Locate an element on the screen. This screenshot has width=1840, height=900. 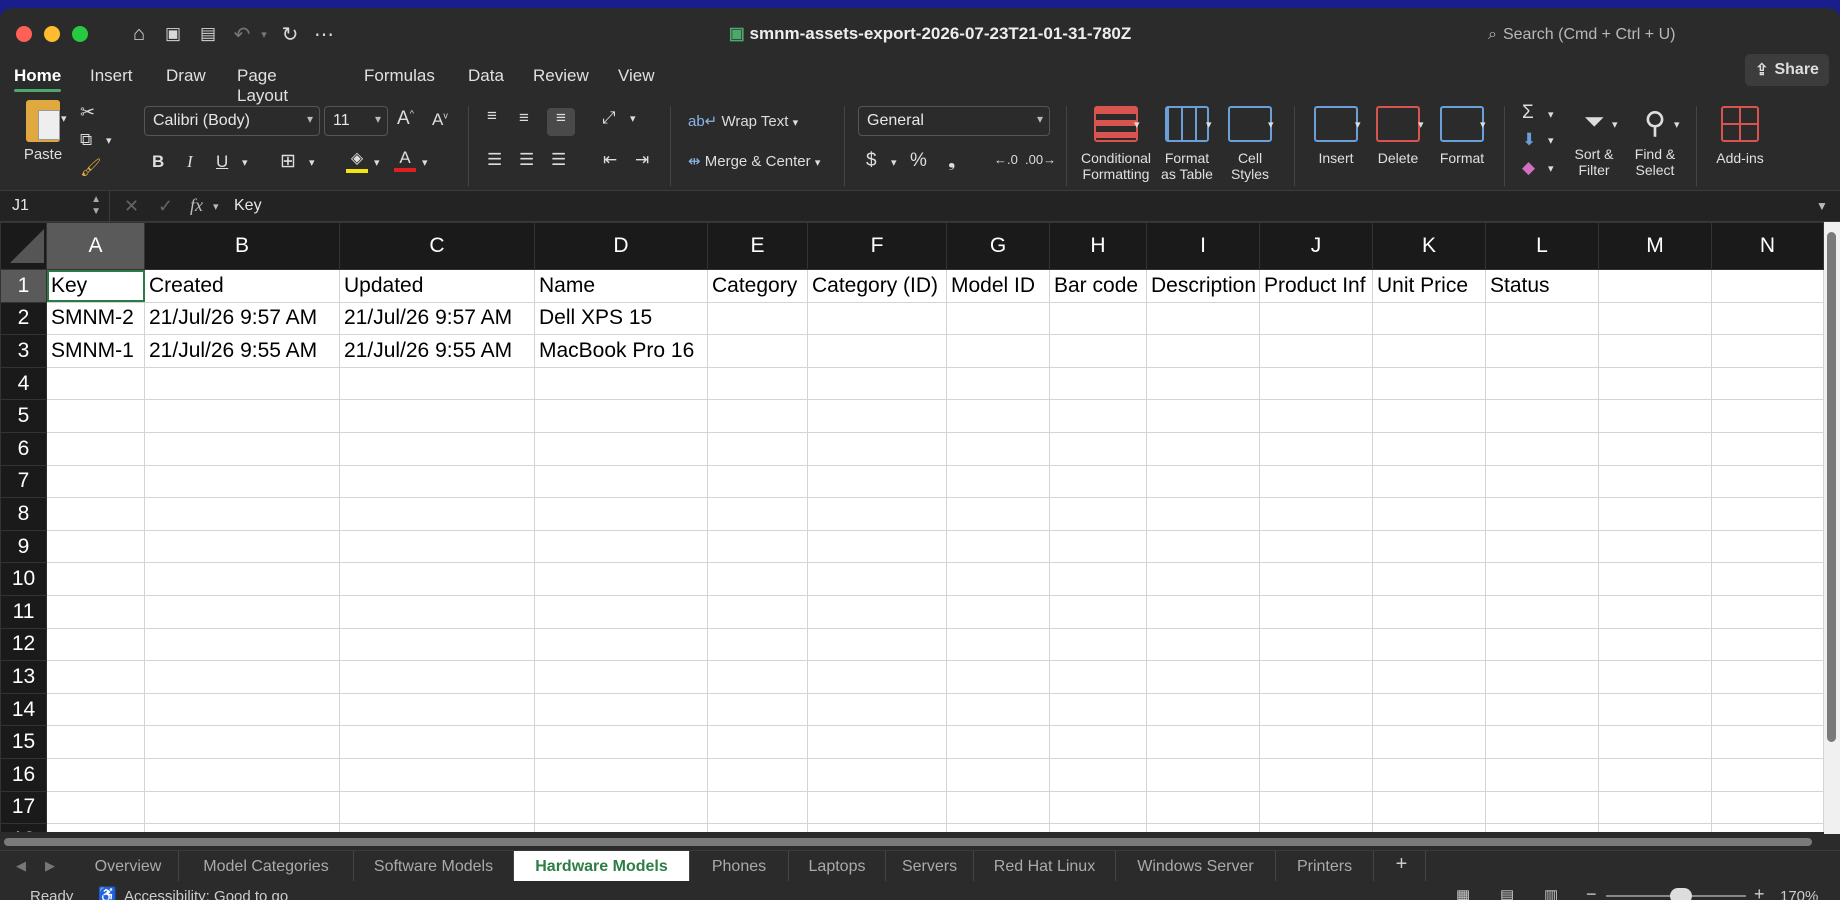
zoom-level: 170% is located at coordinates (1799, 894).